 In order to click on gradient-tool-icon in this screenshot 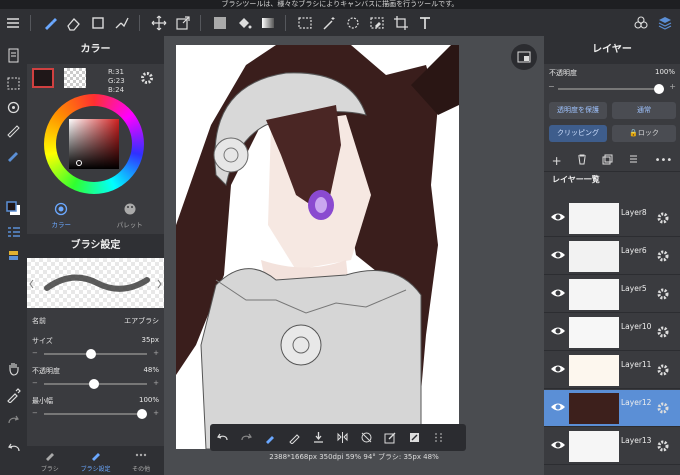, I will do `click(268, 23)`.